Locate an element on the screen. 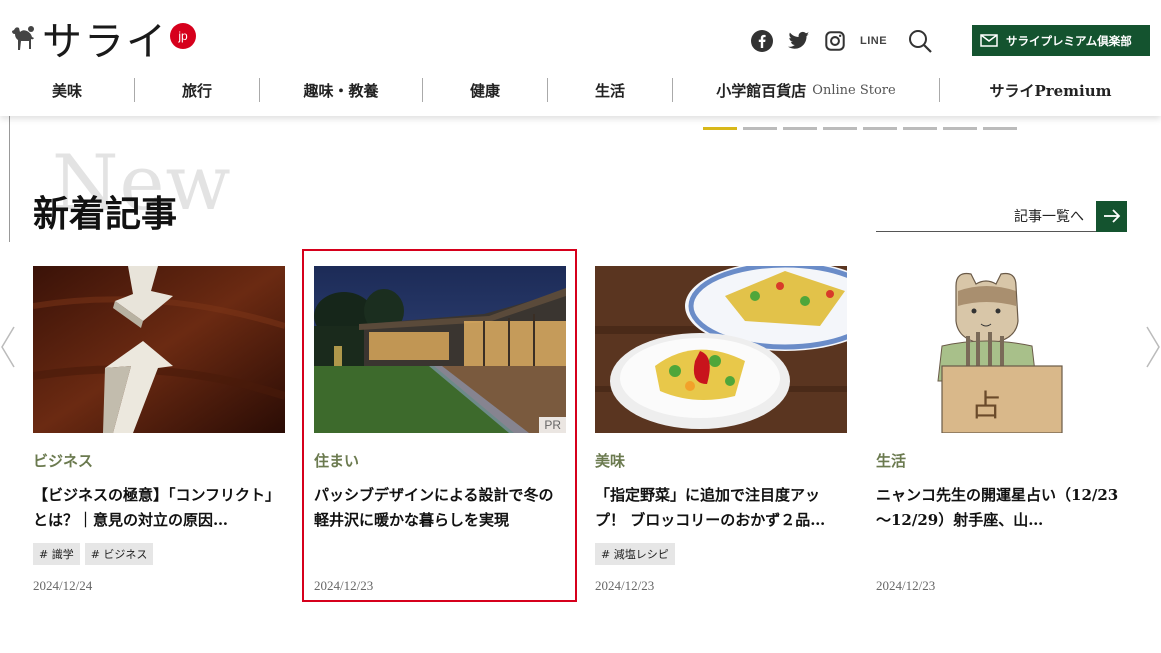  nav-item-bimi: 美味 is located at coordinates (67, 90).